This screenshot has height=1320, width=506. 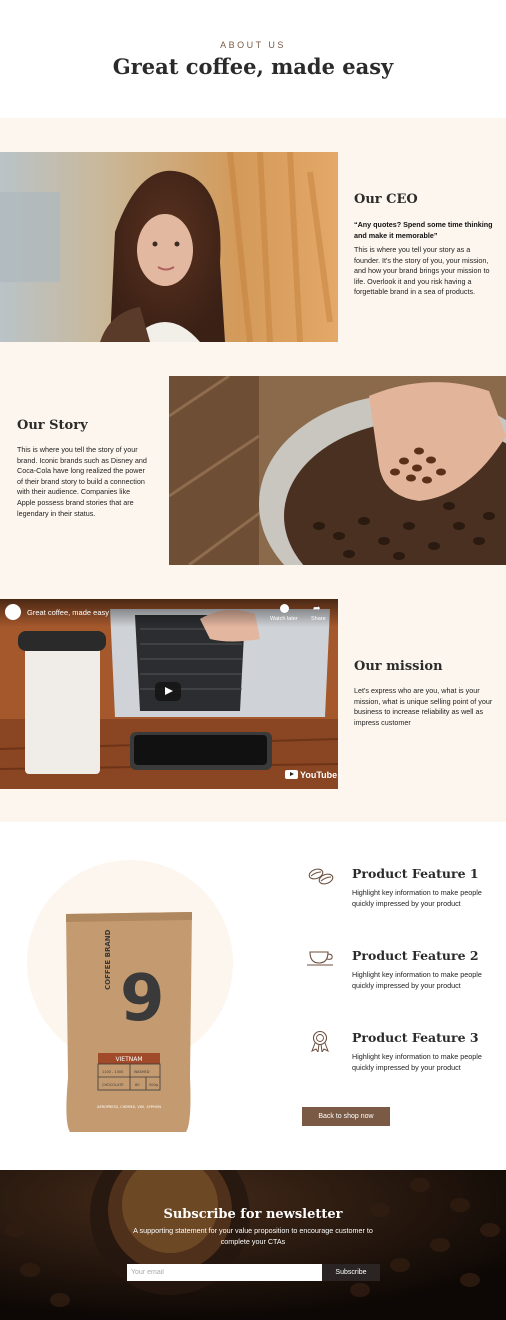 What do you see at coordinates (320, 1041) in the screenshot?
I see `award-ribbon-icon` at bounding box center [320, 1041].